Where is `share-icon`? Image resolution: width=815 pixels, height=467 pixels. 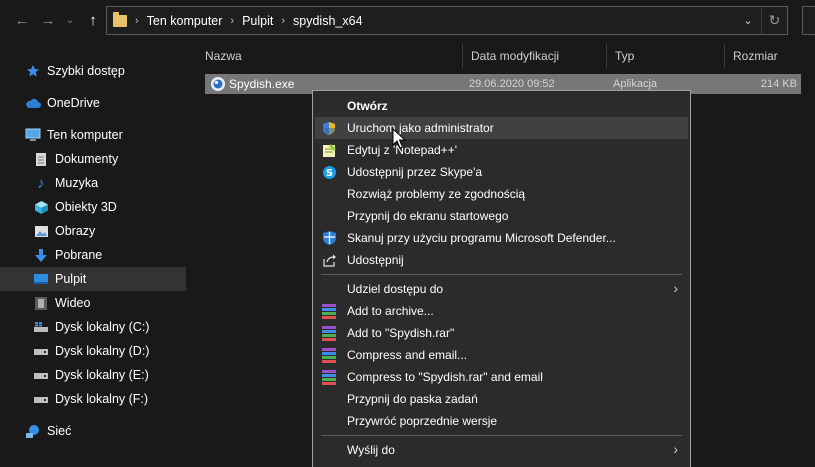 share-icon is located at coordinates (329, 260).